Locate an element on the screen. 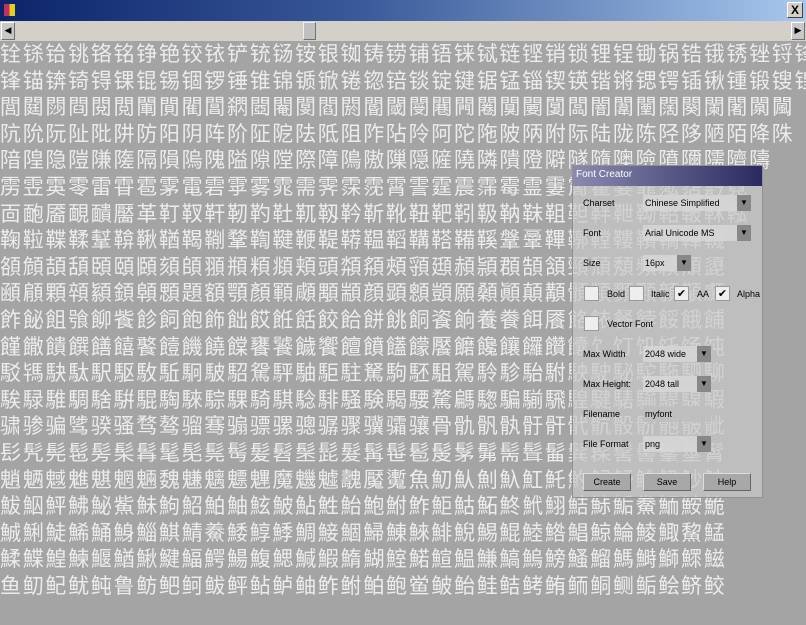 This screenshot has height=625, width=806. font-select: Arial Unicode MS ▼ is located at coordinates (697, 233).